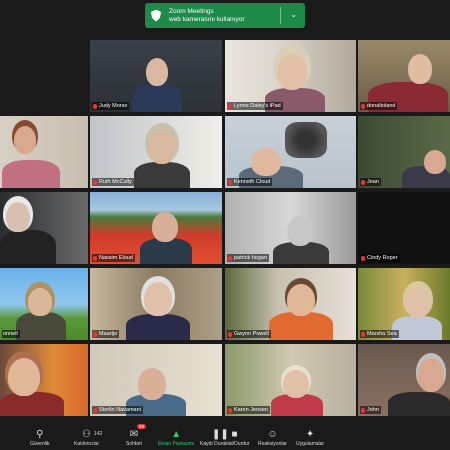 This screenshot has height=450, width=450. Describe the element at coordinates (191, 11) in the screenshot. I see `banner-app-name: Zoom Meetings` at that location.